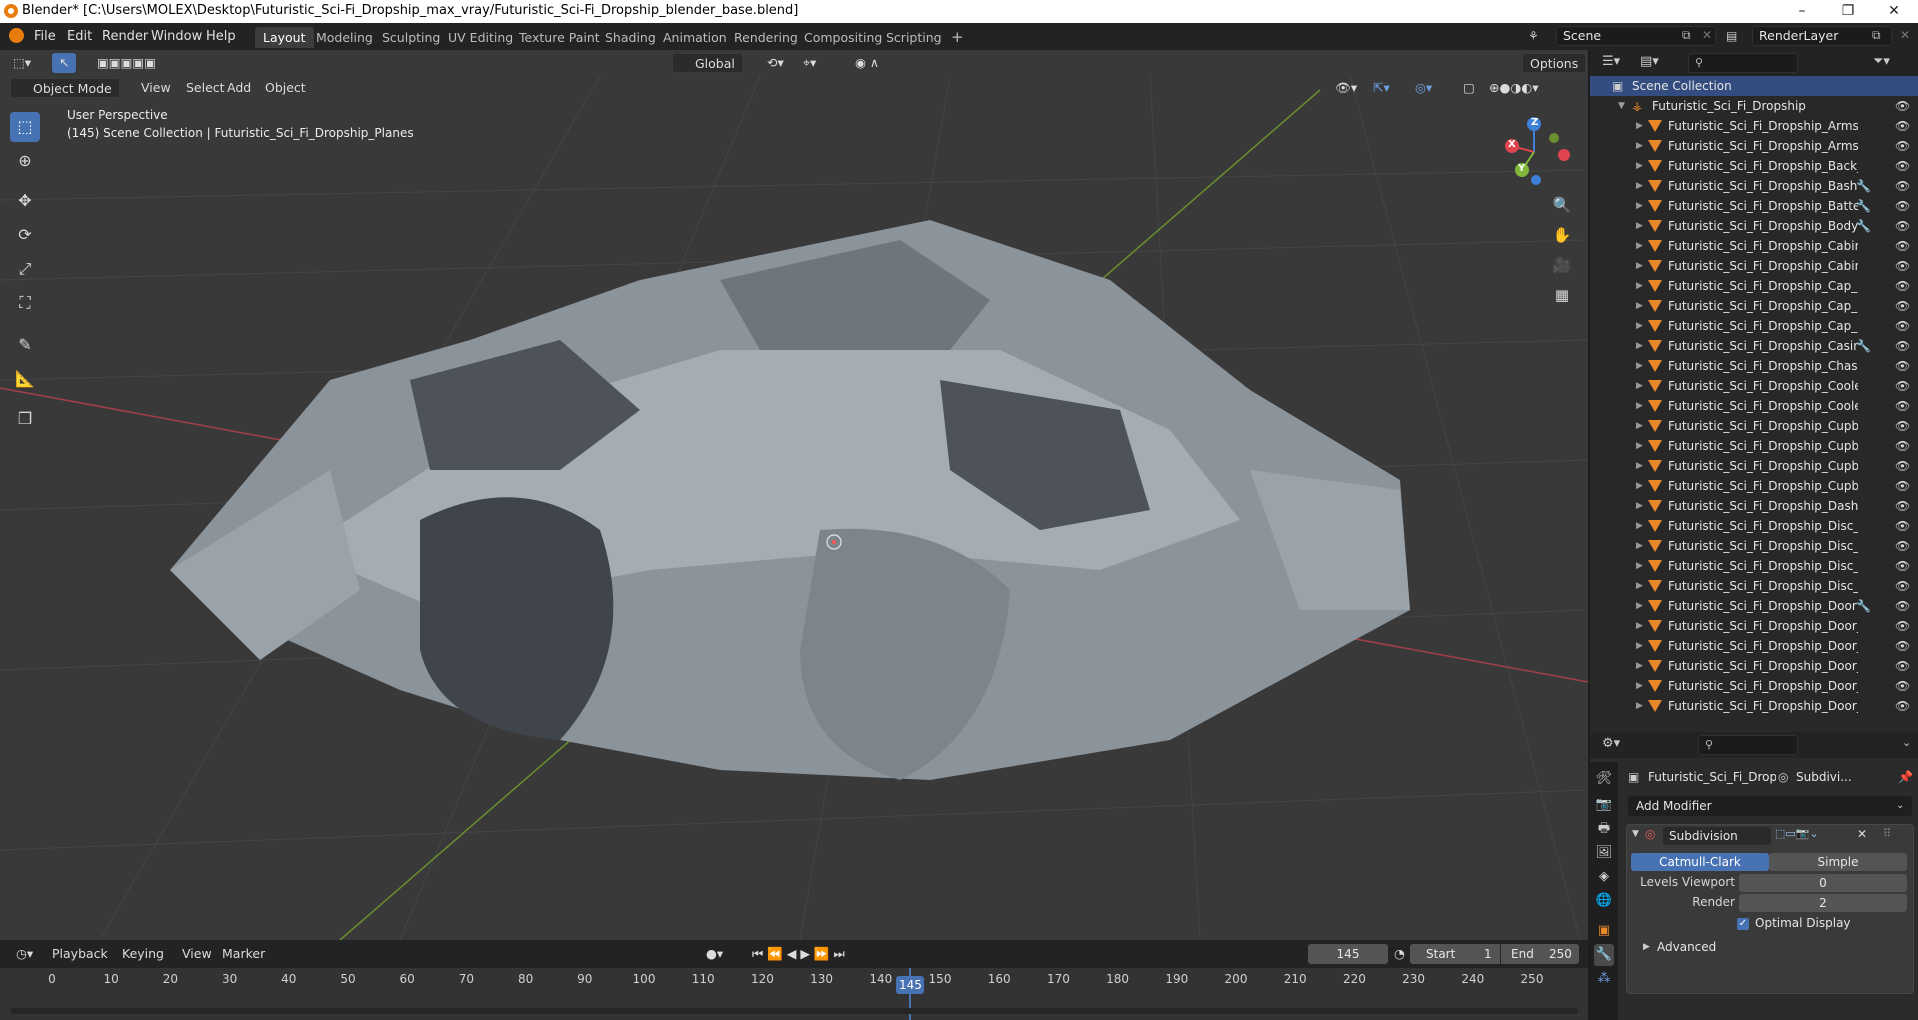  I want to click on minimize-button: –, so click(1802, 11).